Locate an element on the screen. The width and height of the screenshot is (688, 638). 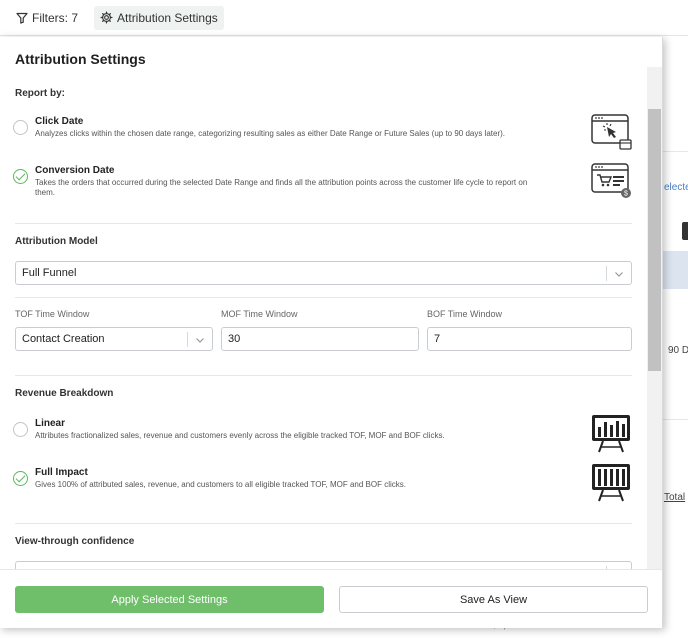
bof-input: 7 is located at coordinates (529, 339).